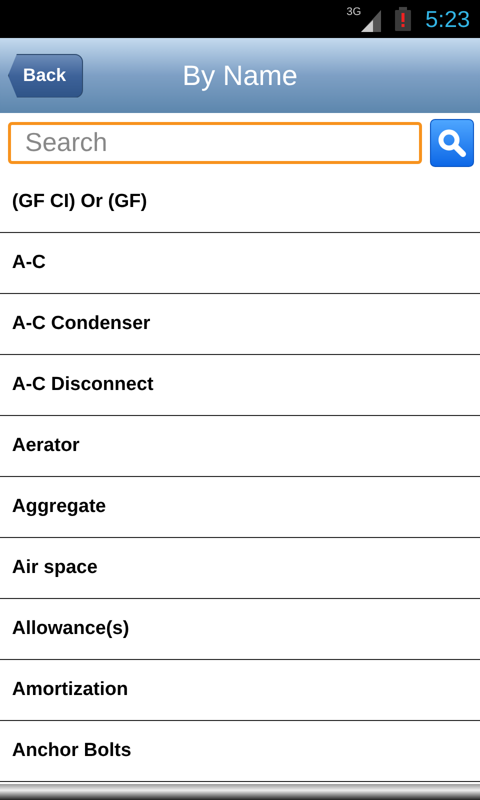 This screenshot has width=480, height=800. What do you see at coordinates (240, 446) in the screenshot?
I see `list-item: Aerator` at bounding box center [240, 446].